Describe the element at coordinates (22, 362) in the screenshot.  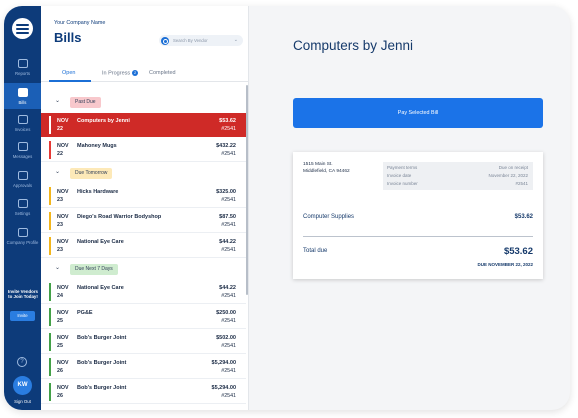
I see `help-icon: ?` at that location.